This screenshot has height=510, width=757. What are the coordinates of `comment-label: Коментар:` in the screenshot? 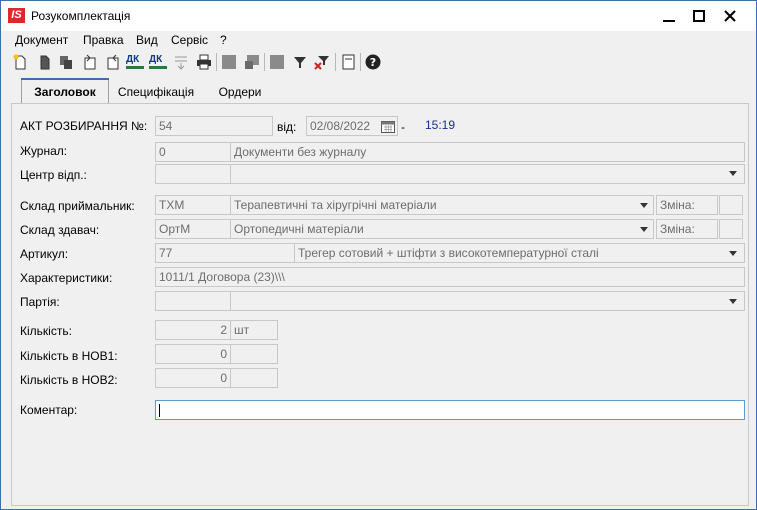 It's located at (49, 410).